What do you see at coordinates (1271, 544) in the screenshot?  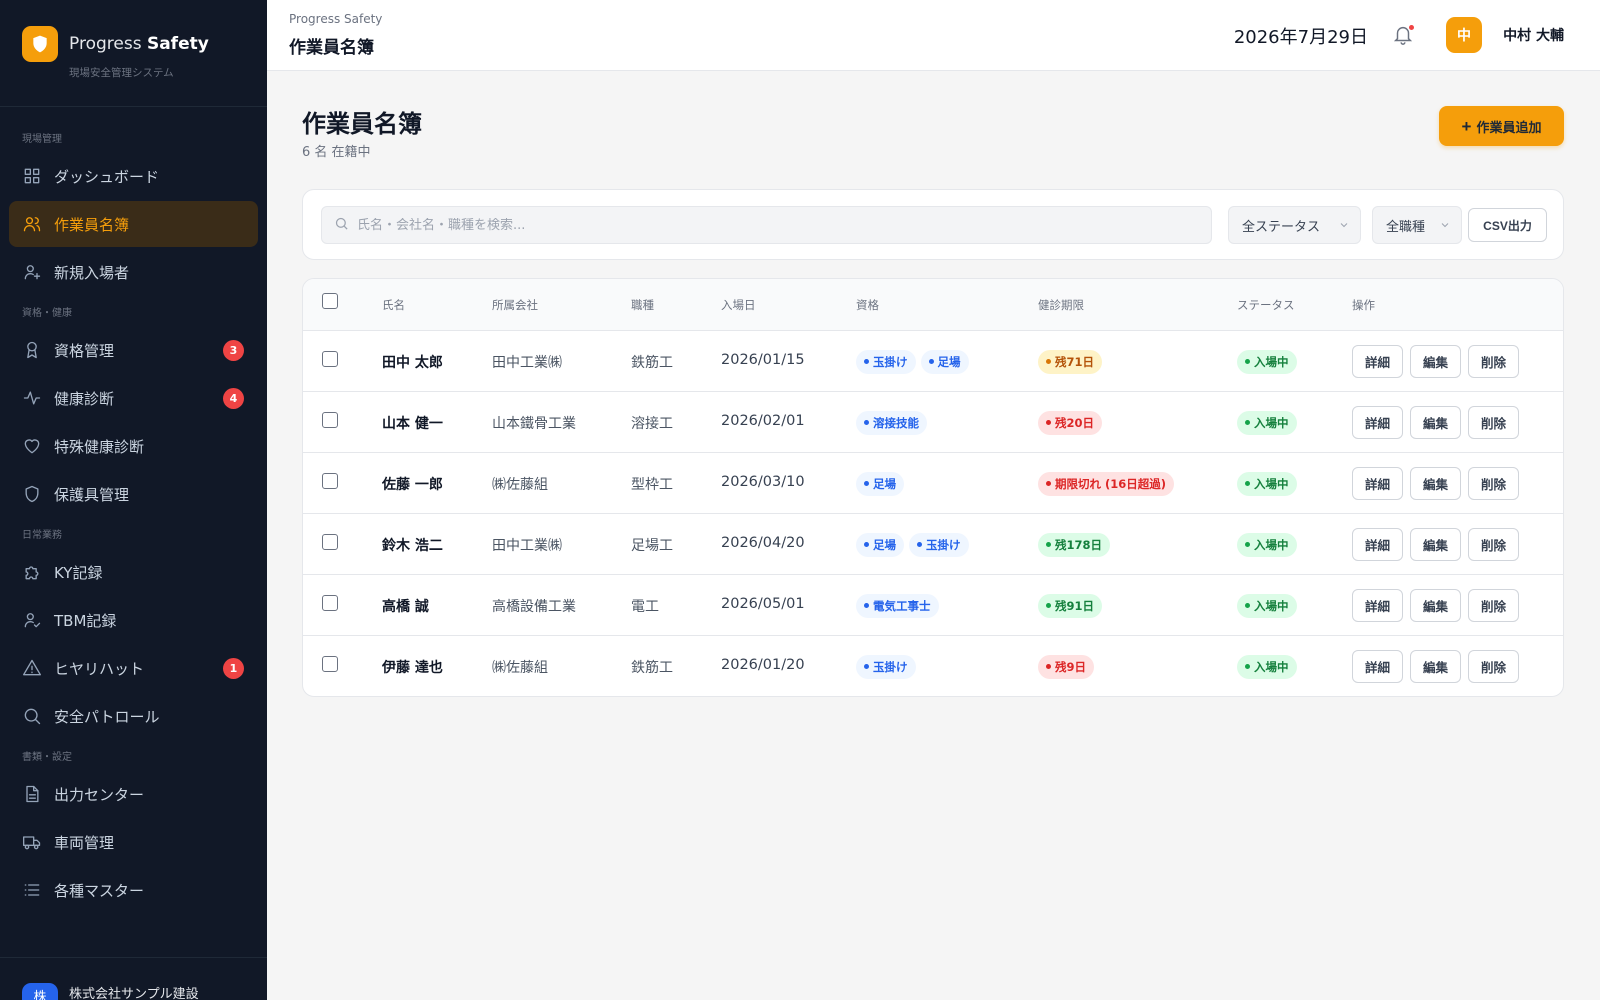 I see `status-badge-text: 入場中` at bounding box center [1271, 544].